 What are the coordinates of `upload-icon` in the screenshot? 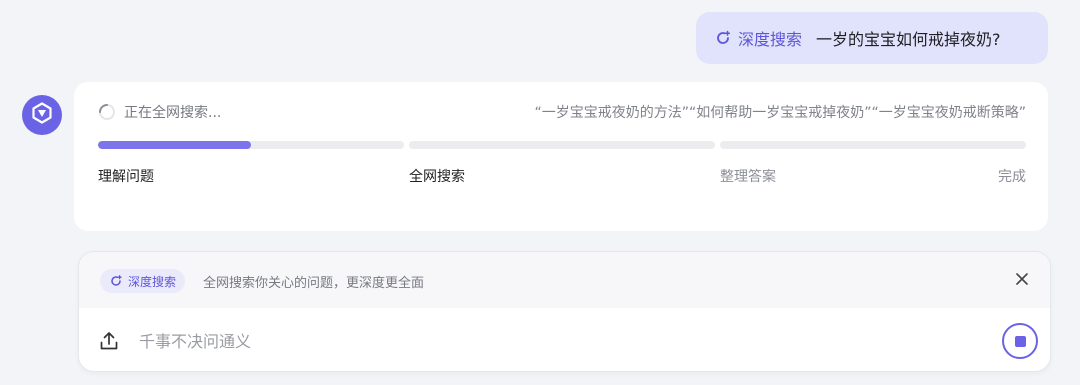 It's located at (109, 344).